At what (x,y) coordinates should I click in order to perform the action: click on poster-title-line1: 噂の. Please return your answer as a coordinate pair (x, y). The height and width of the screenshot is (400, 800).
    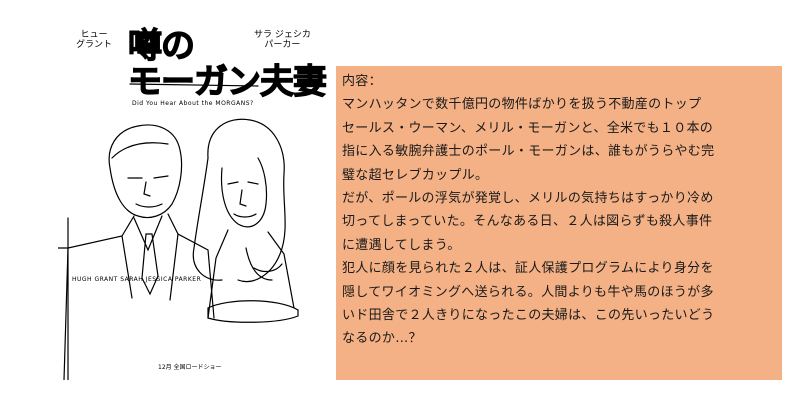
    Looking at the image, I should click on (161, 46).